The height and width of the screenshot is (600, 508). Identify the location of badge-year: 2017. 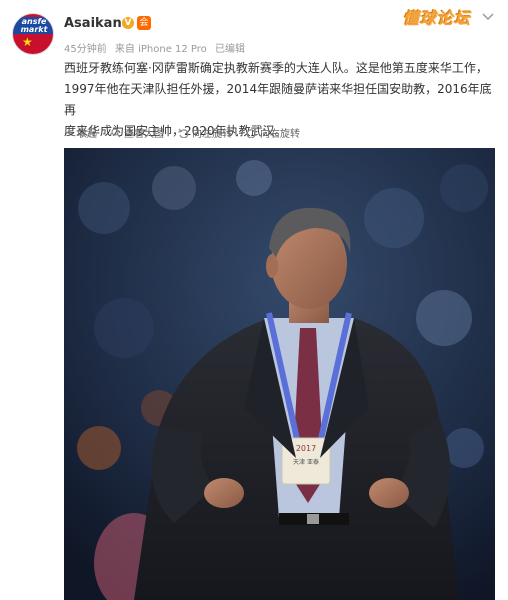
(306, 448).